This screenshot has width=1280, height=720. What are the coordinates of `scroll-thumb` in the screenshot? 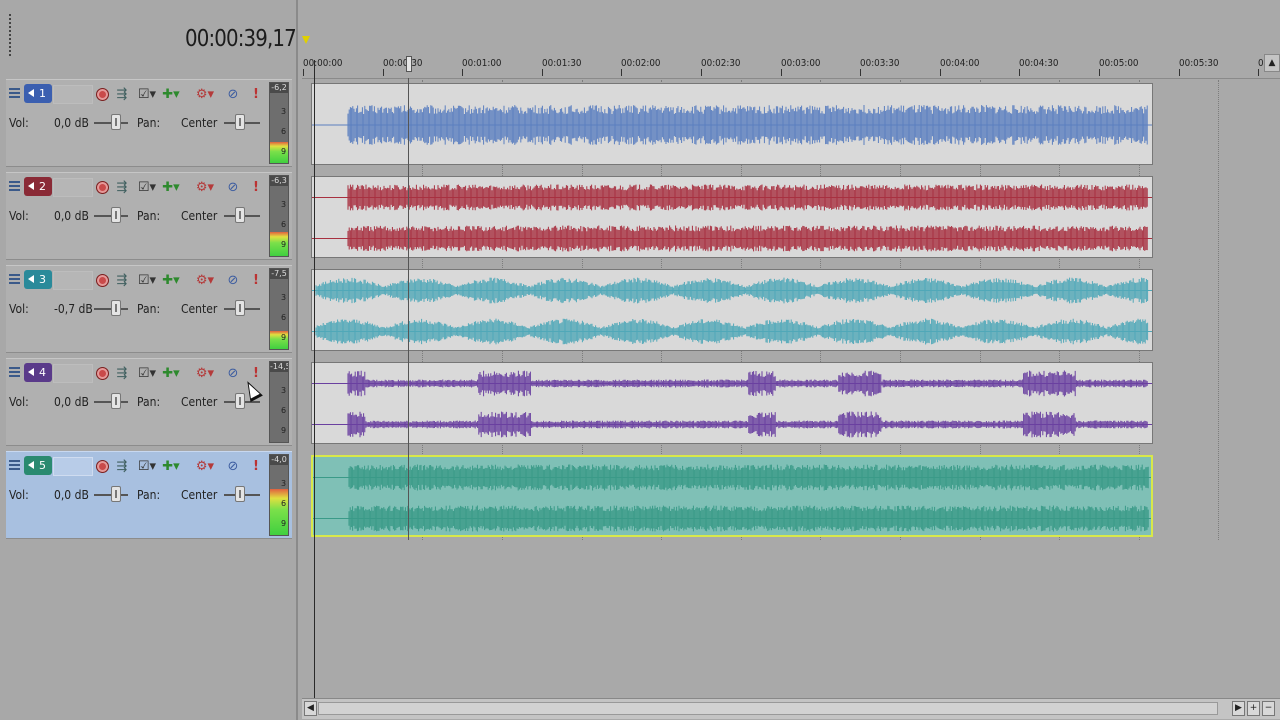 It's located at (768, 708).